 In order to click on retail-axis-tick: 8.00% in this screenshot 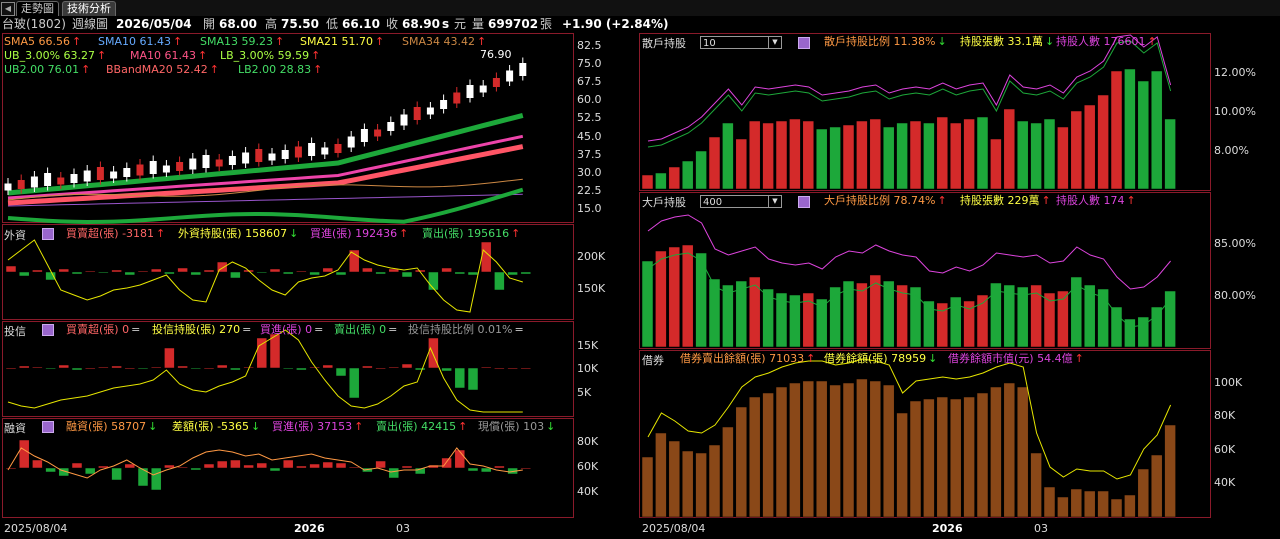, I will do `click(1231, 150)`.